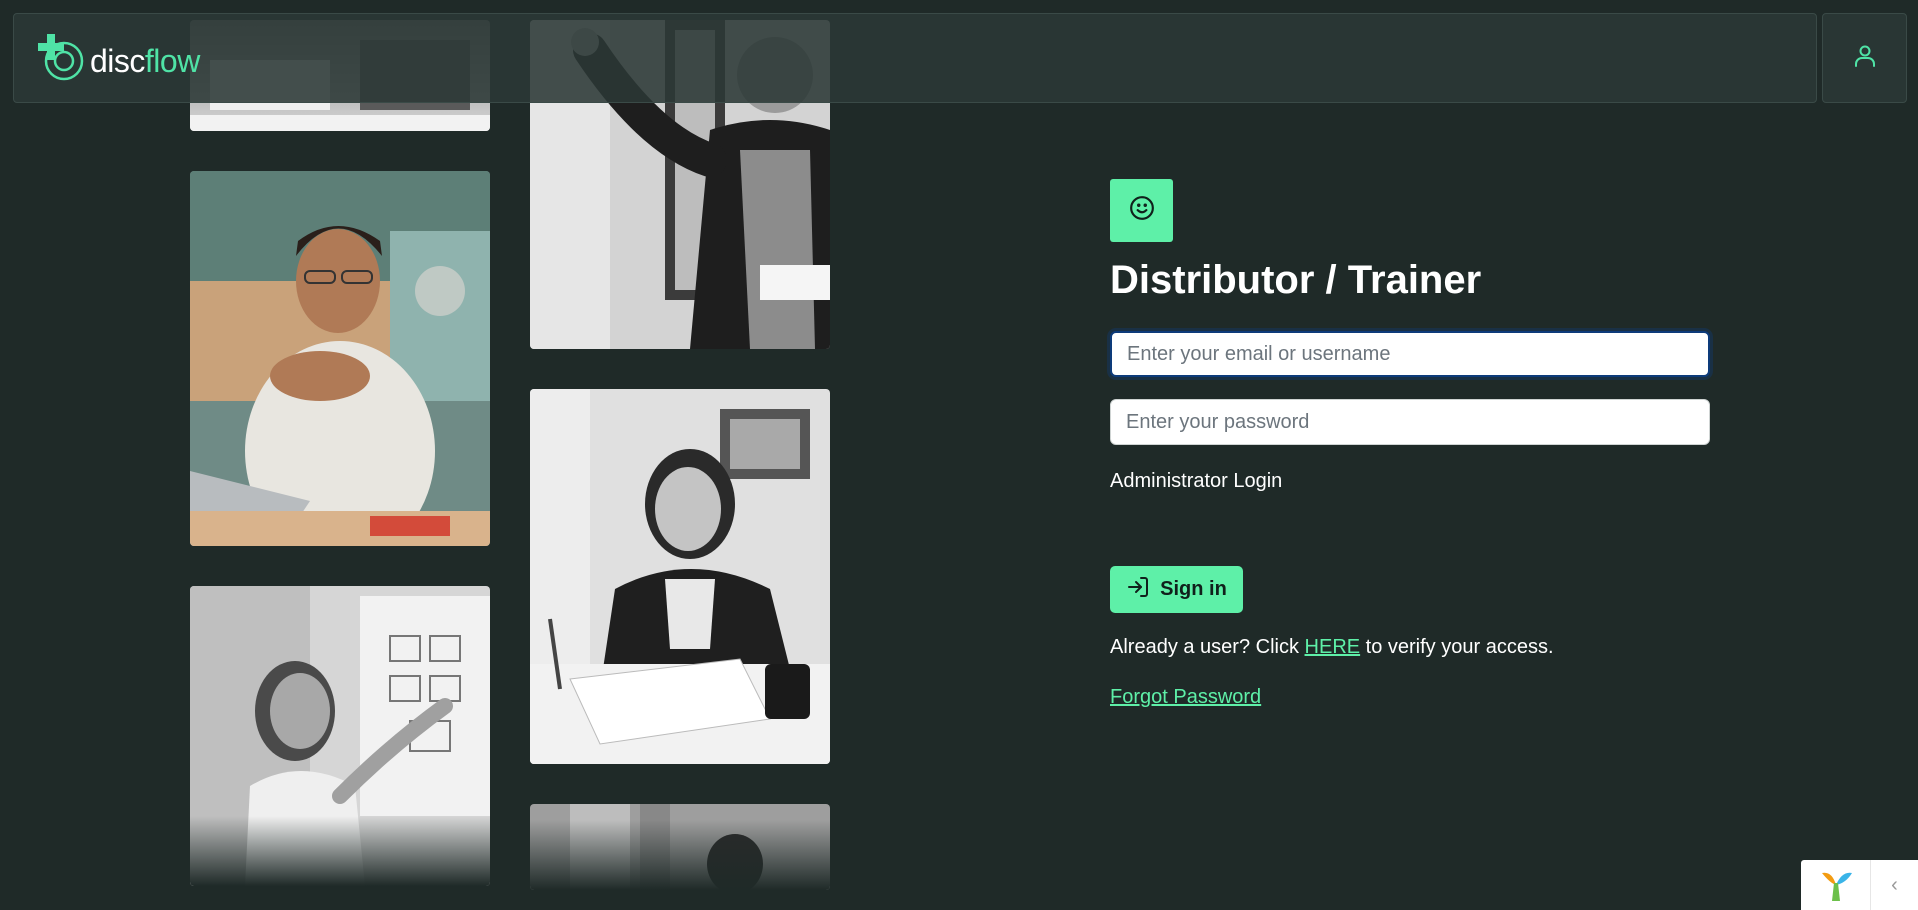  I want to click on logo-text-flow: flow, so click(172, 60).